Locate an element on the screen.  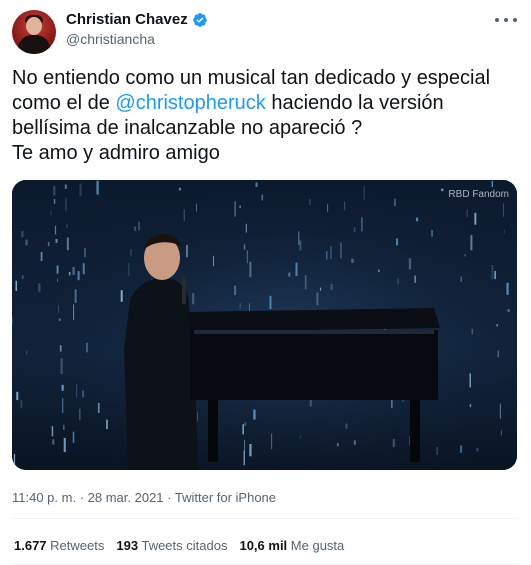
likes-count: 10,6 mil is located at coordinates (263, 545).